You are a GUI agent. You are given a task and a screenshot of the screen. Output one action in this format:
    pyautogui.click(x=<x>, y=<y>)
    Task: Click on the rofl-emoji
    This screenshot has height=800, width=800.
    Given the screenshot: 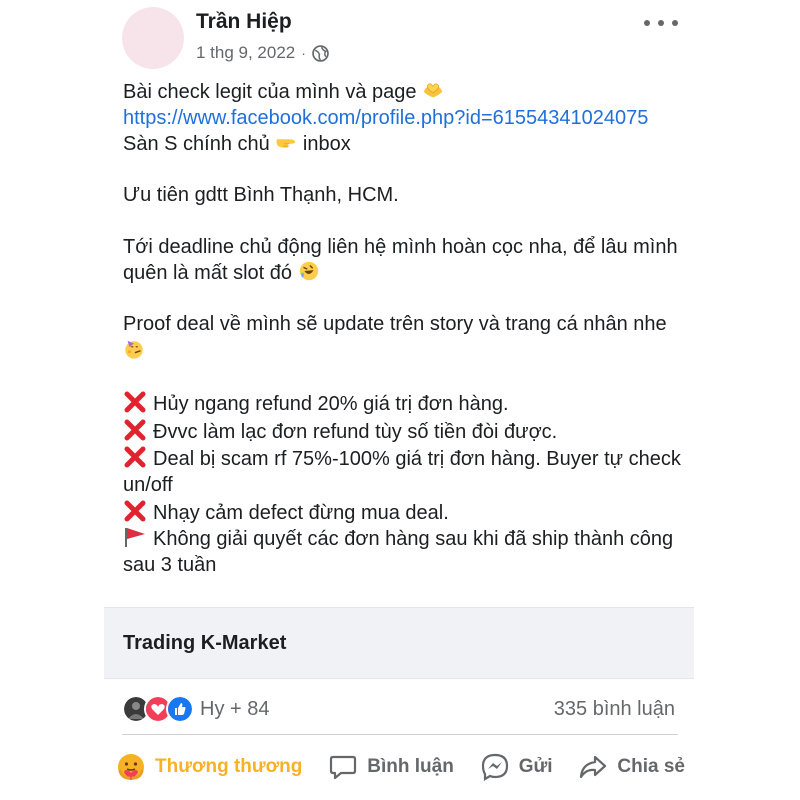 What is the action you would take?
    pyautogui.click(x=308, y=271)
    